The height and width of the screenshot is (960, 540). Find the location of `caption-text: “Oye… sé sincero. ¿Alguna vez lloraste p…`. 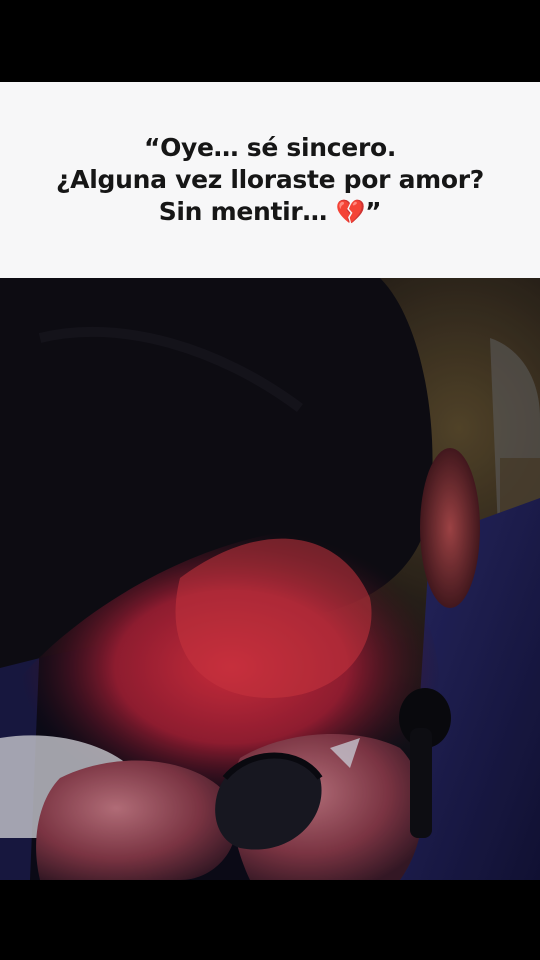

caption-text: “Oye… sé sincero. ¿Alguna vez lloraste p… is located at coordinates (270, 180).